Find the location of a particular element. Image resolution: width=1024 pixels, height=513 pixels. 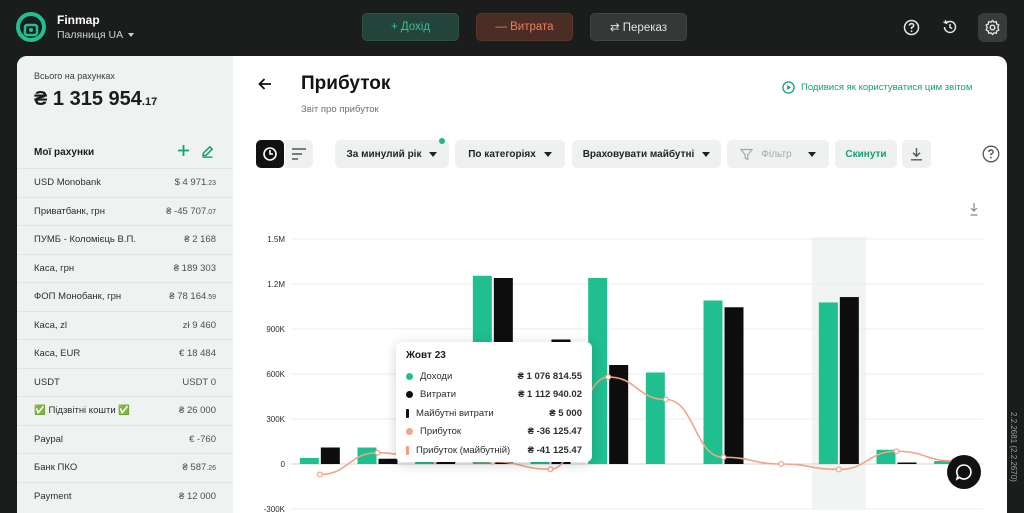

account-amount: ₴ -45 707.07 is located at coordinates (191, 211).